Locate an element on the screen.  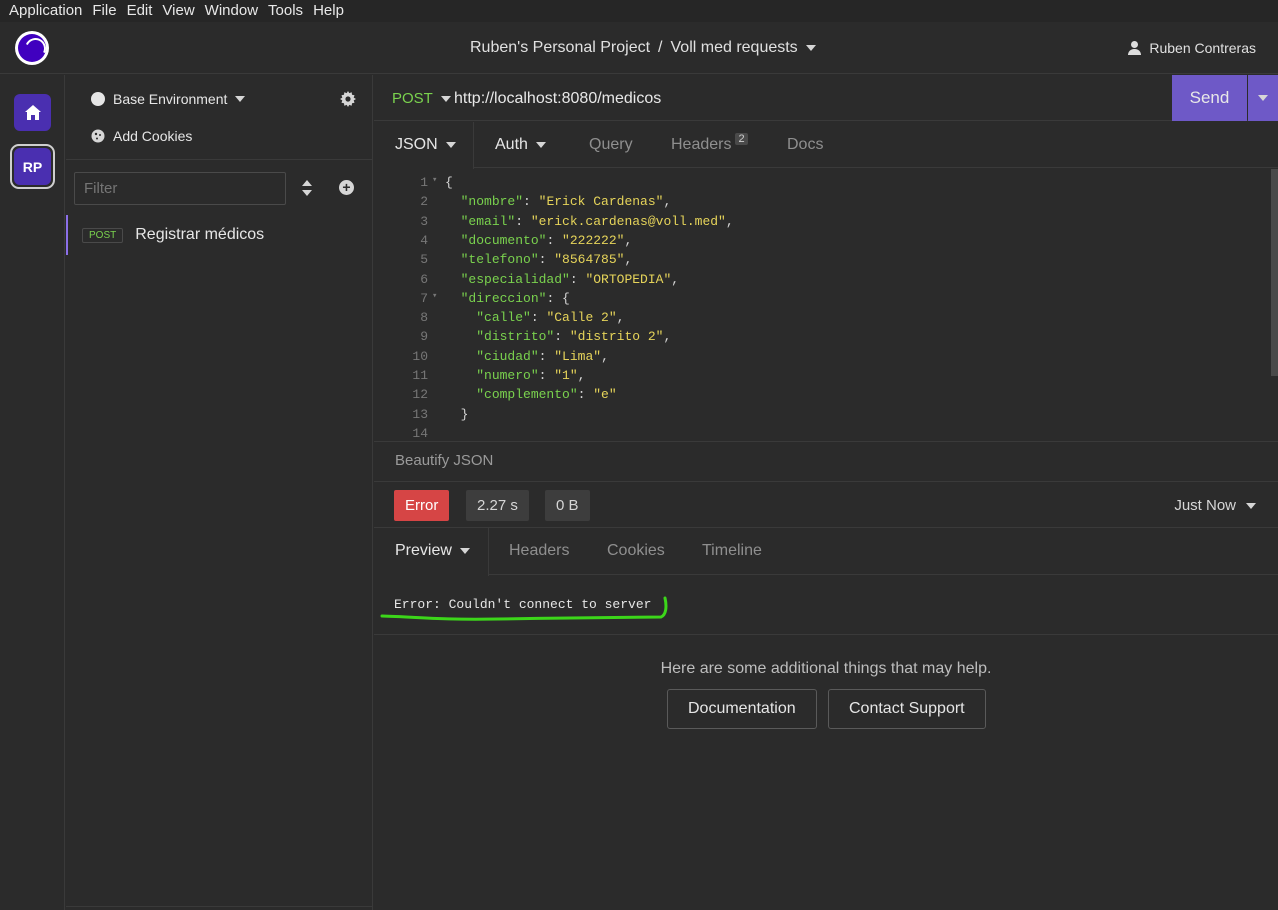
history-selector: Just Now is located at coordinates (1215, 505).